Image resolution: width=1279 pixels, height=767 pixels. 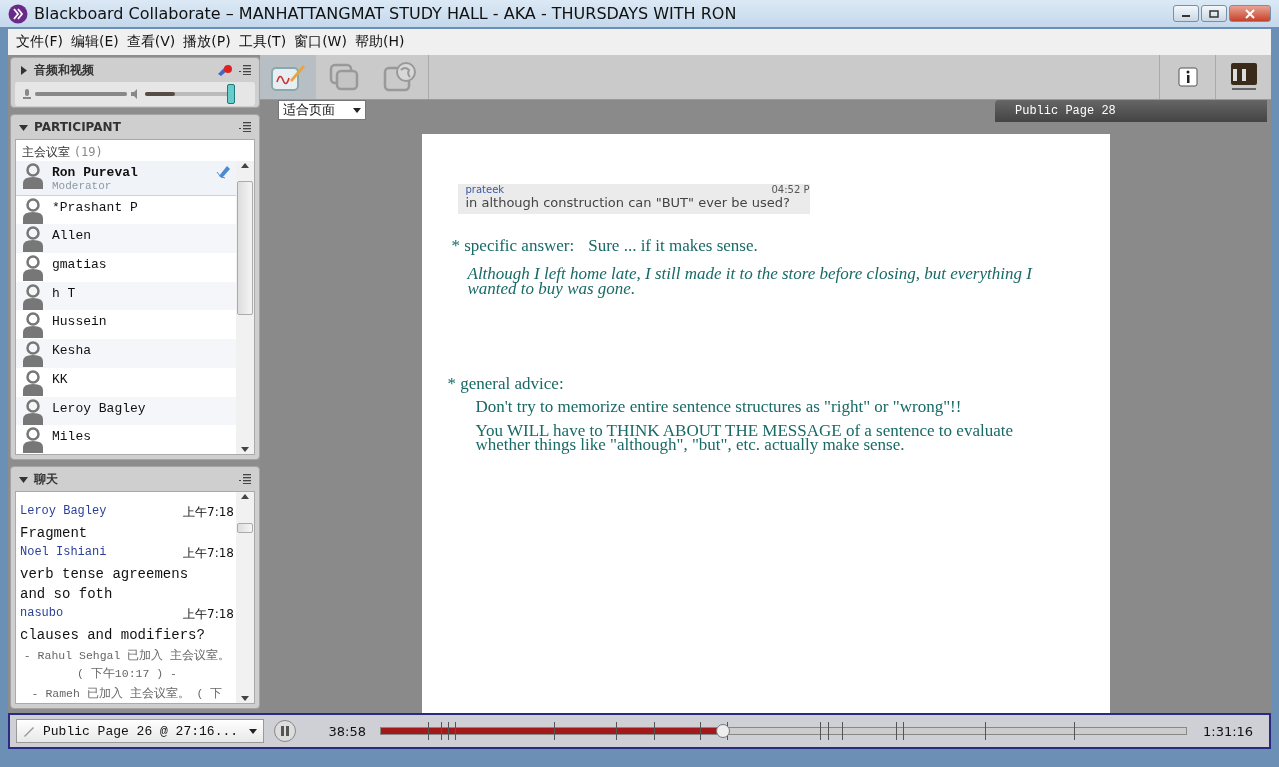 What do you see at coordinates (46, 479) in the screenshot?
I see `panel-title: 聊天` at bounding box center [46, 479].